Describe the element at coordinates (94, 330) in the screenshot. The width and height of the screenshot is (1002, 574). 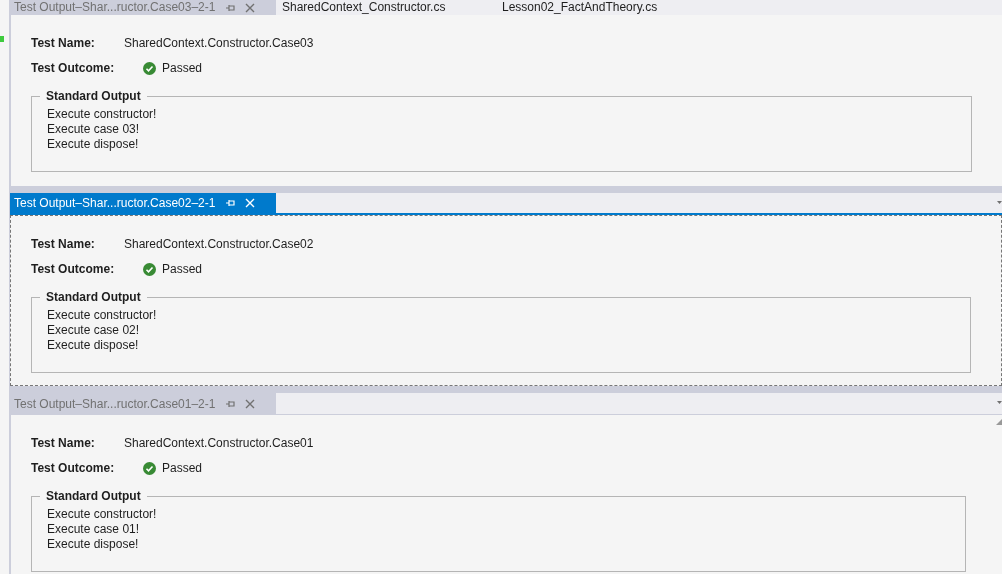
I see `output-line: Execute case 02!` at that location.